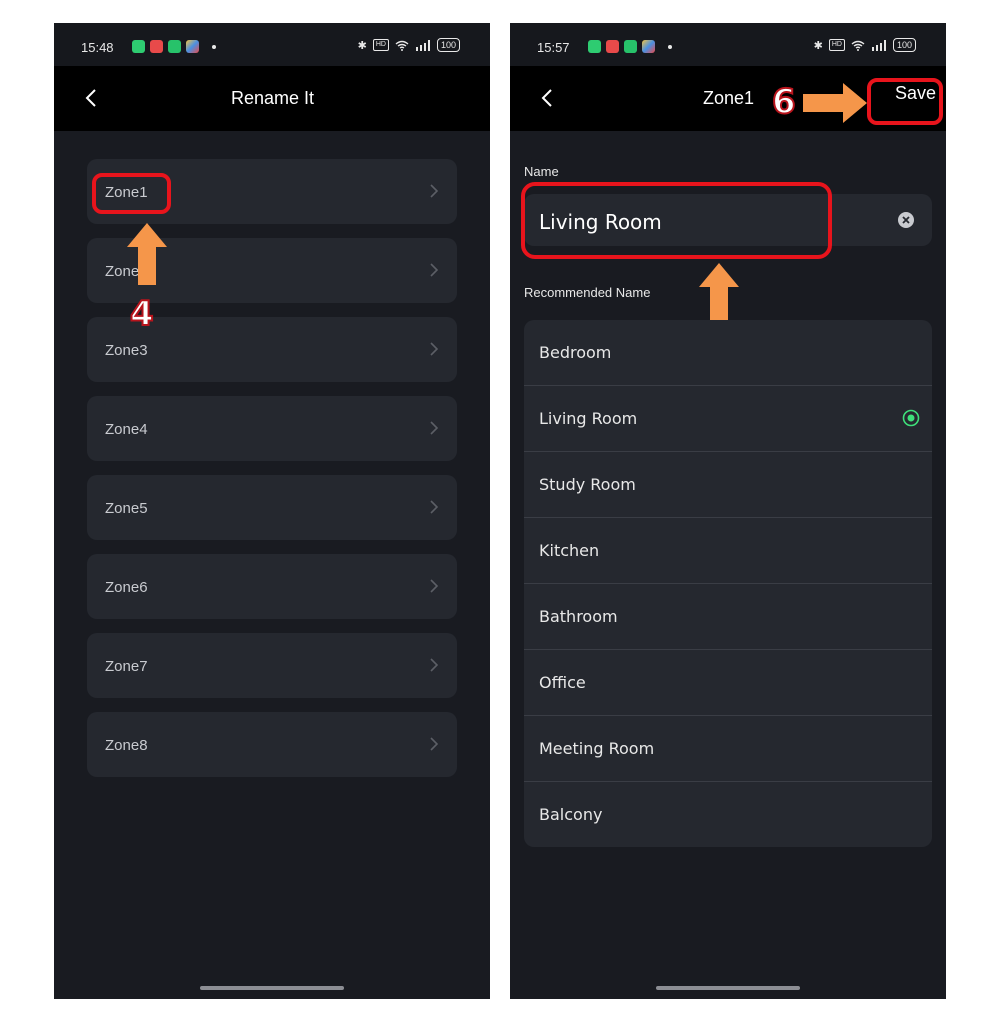  What do you see at coordinates (587, 292) in the screenshot?
I see `recommended-name-label: Recommended Name` at bounding box center [587, 292].